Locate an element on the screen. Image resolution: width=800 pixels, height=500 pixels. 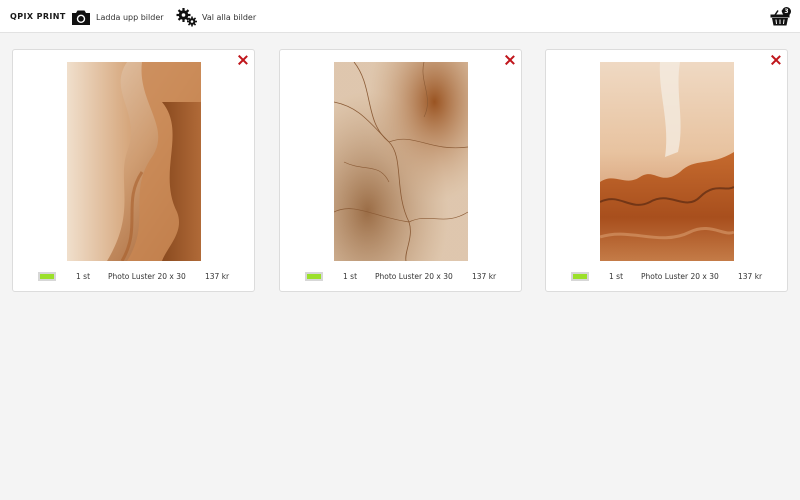
shopping-basket-button: 3 is located at coordinates (781, 17).